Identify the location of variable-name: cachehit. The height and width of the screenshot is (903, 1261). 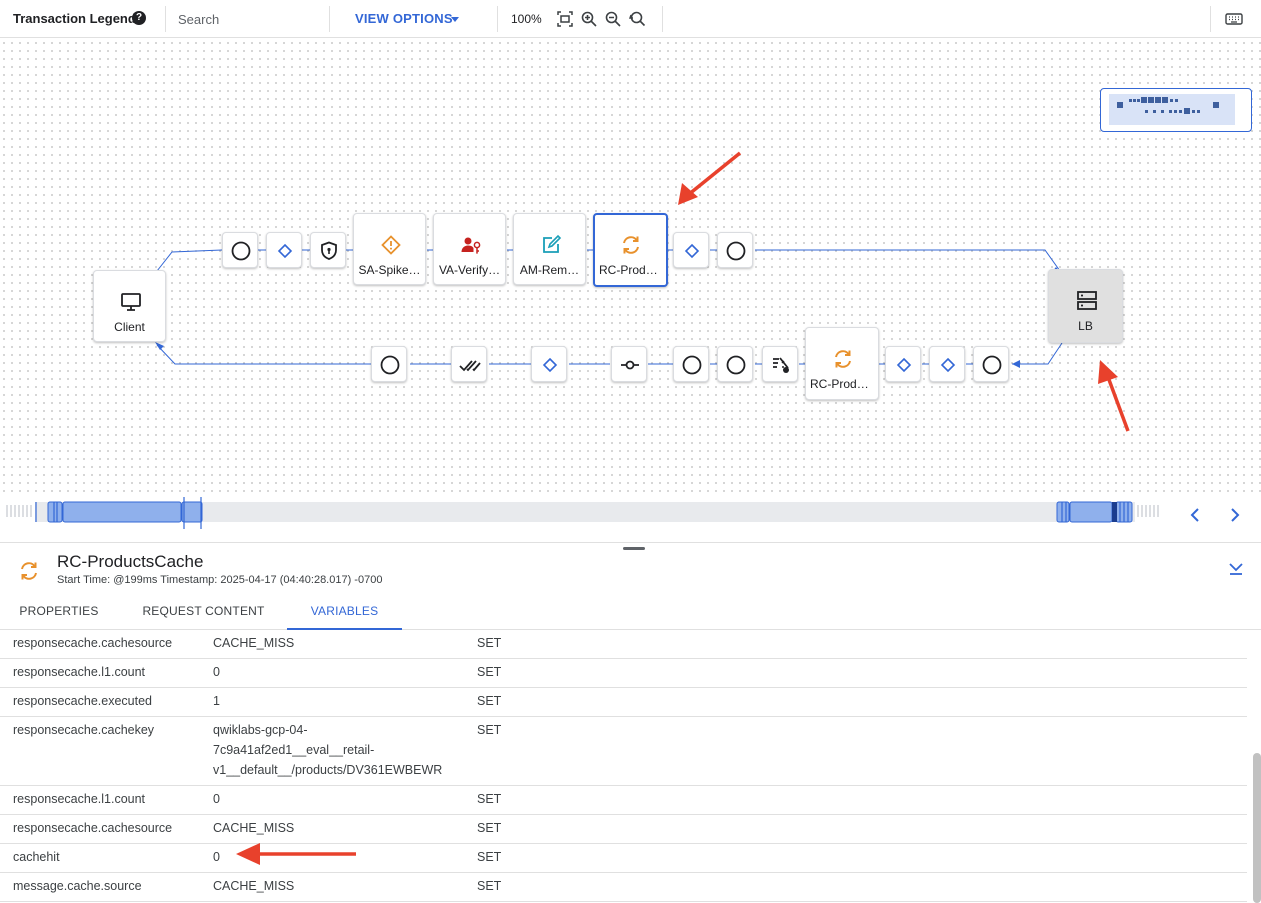
(36, 857).